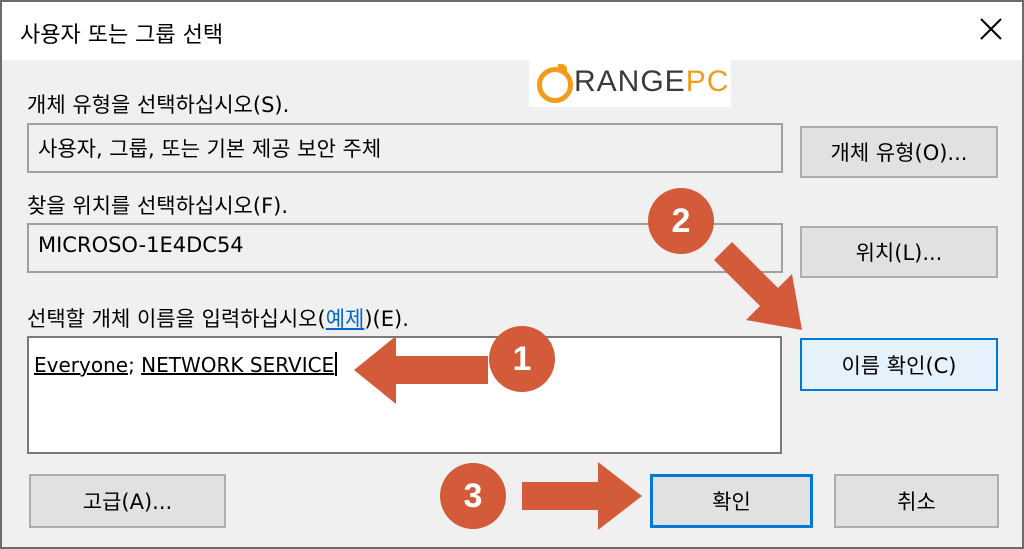 This screenshot has width=1024, height=549. I want to click on close-icon, so click(991, 29).